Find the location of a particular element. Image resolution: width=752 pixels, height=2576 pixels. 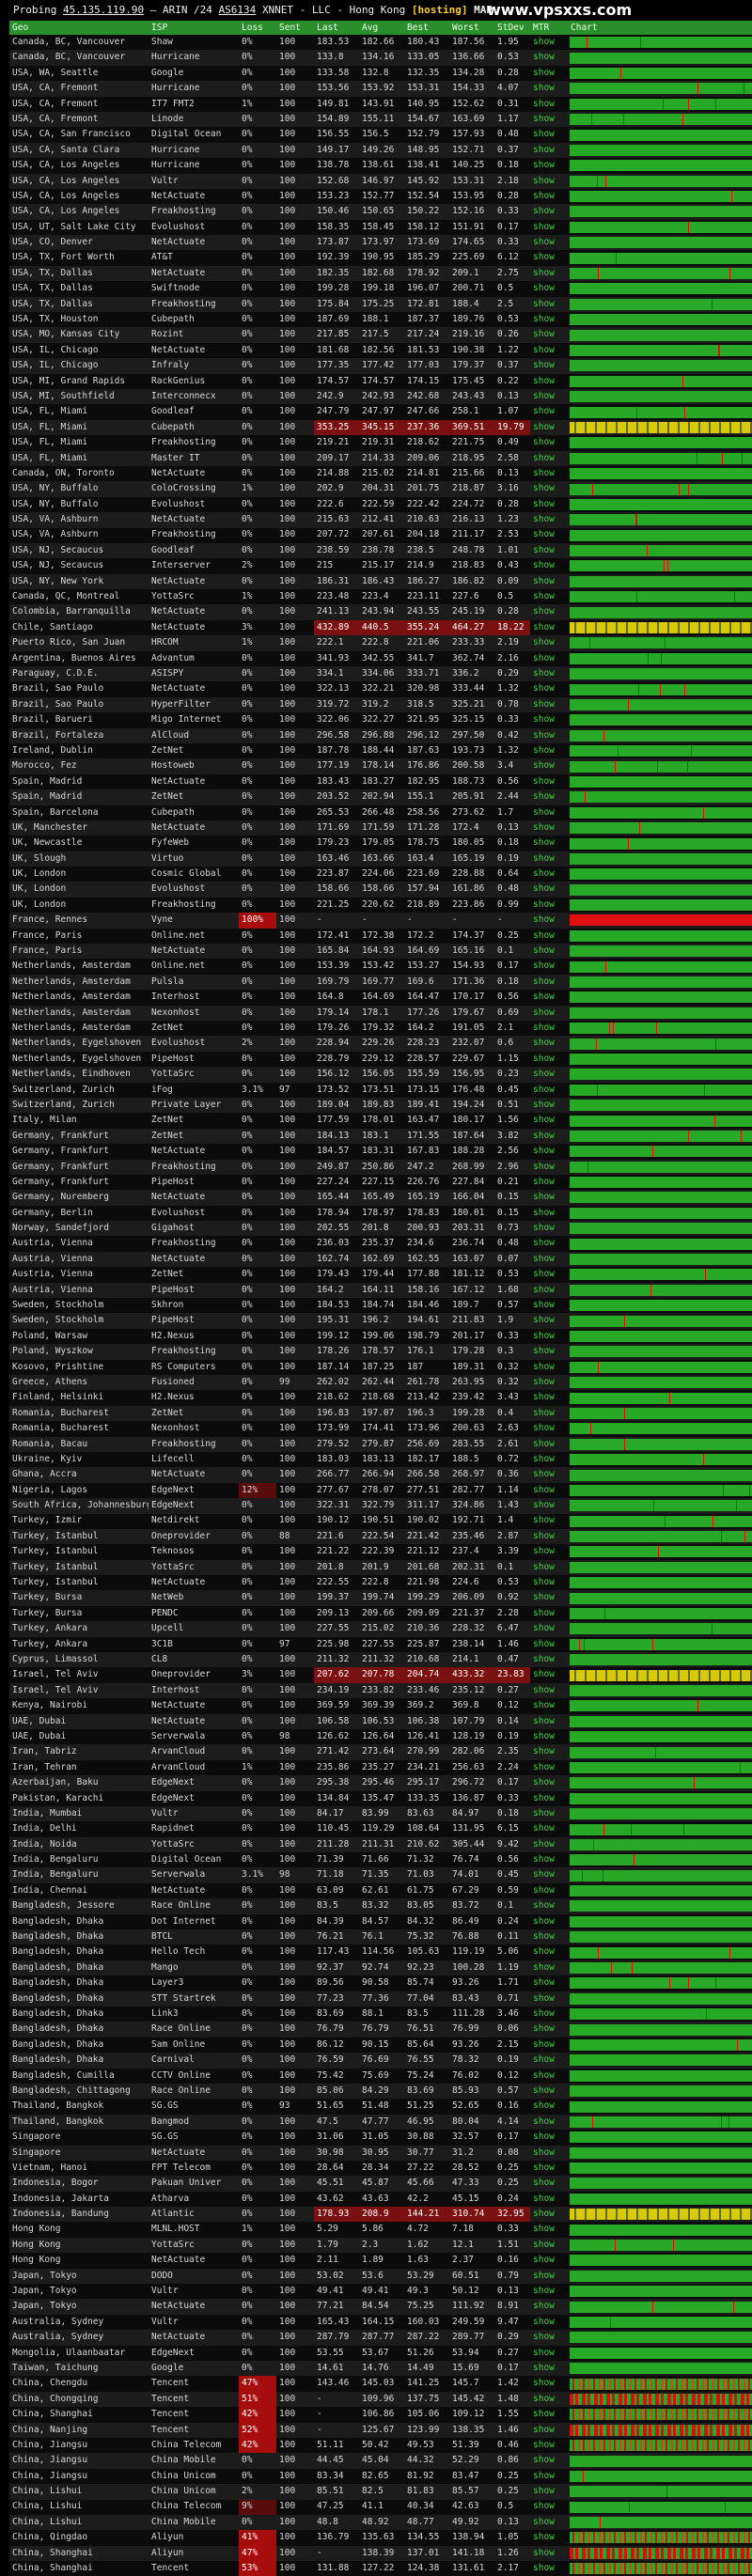

column-header: MTR is located at coordinates (549, 28).